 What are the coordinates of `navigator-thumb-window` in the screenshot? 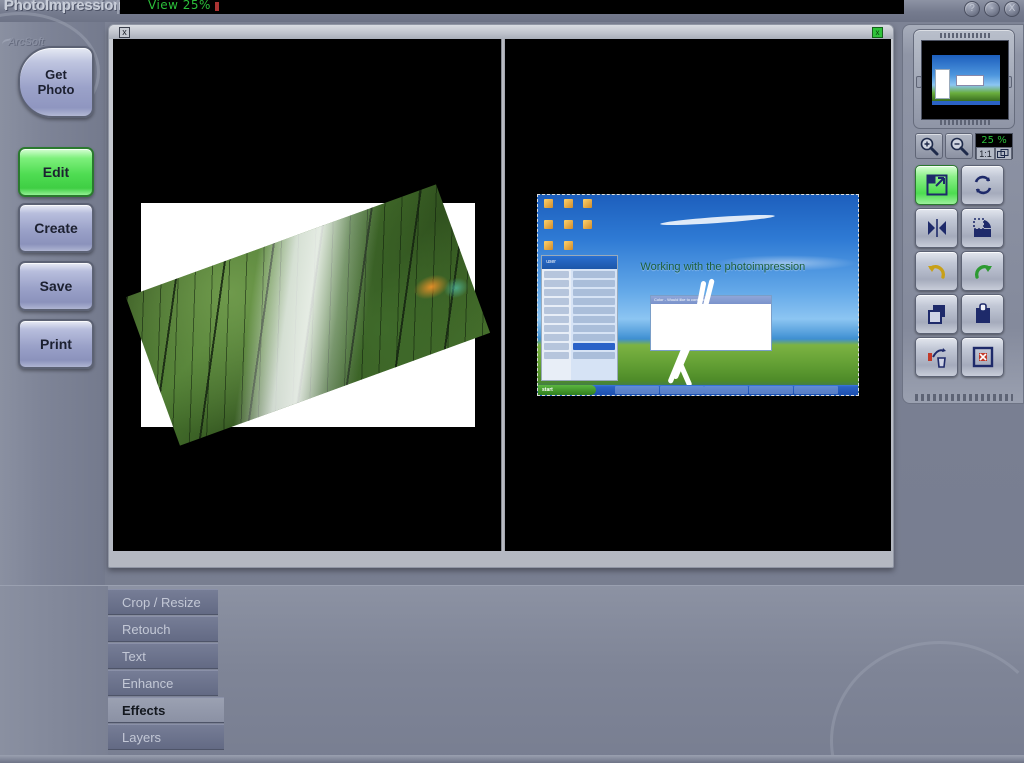 It's located at (970, 80).